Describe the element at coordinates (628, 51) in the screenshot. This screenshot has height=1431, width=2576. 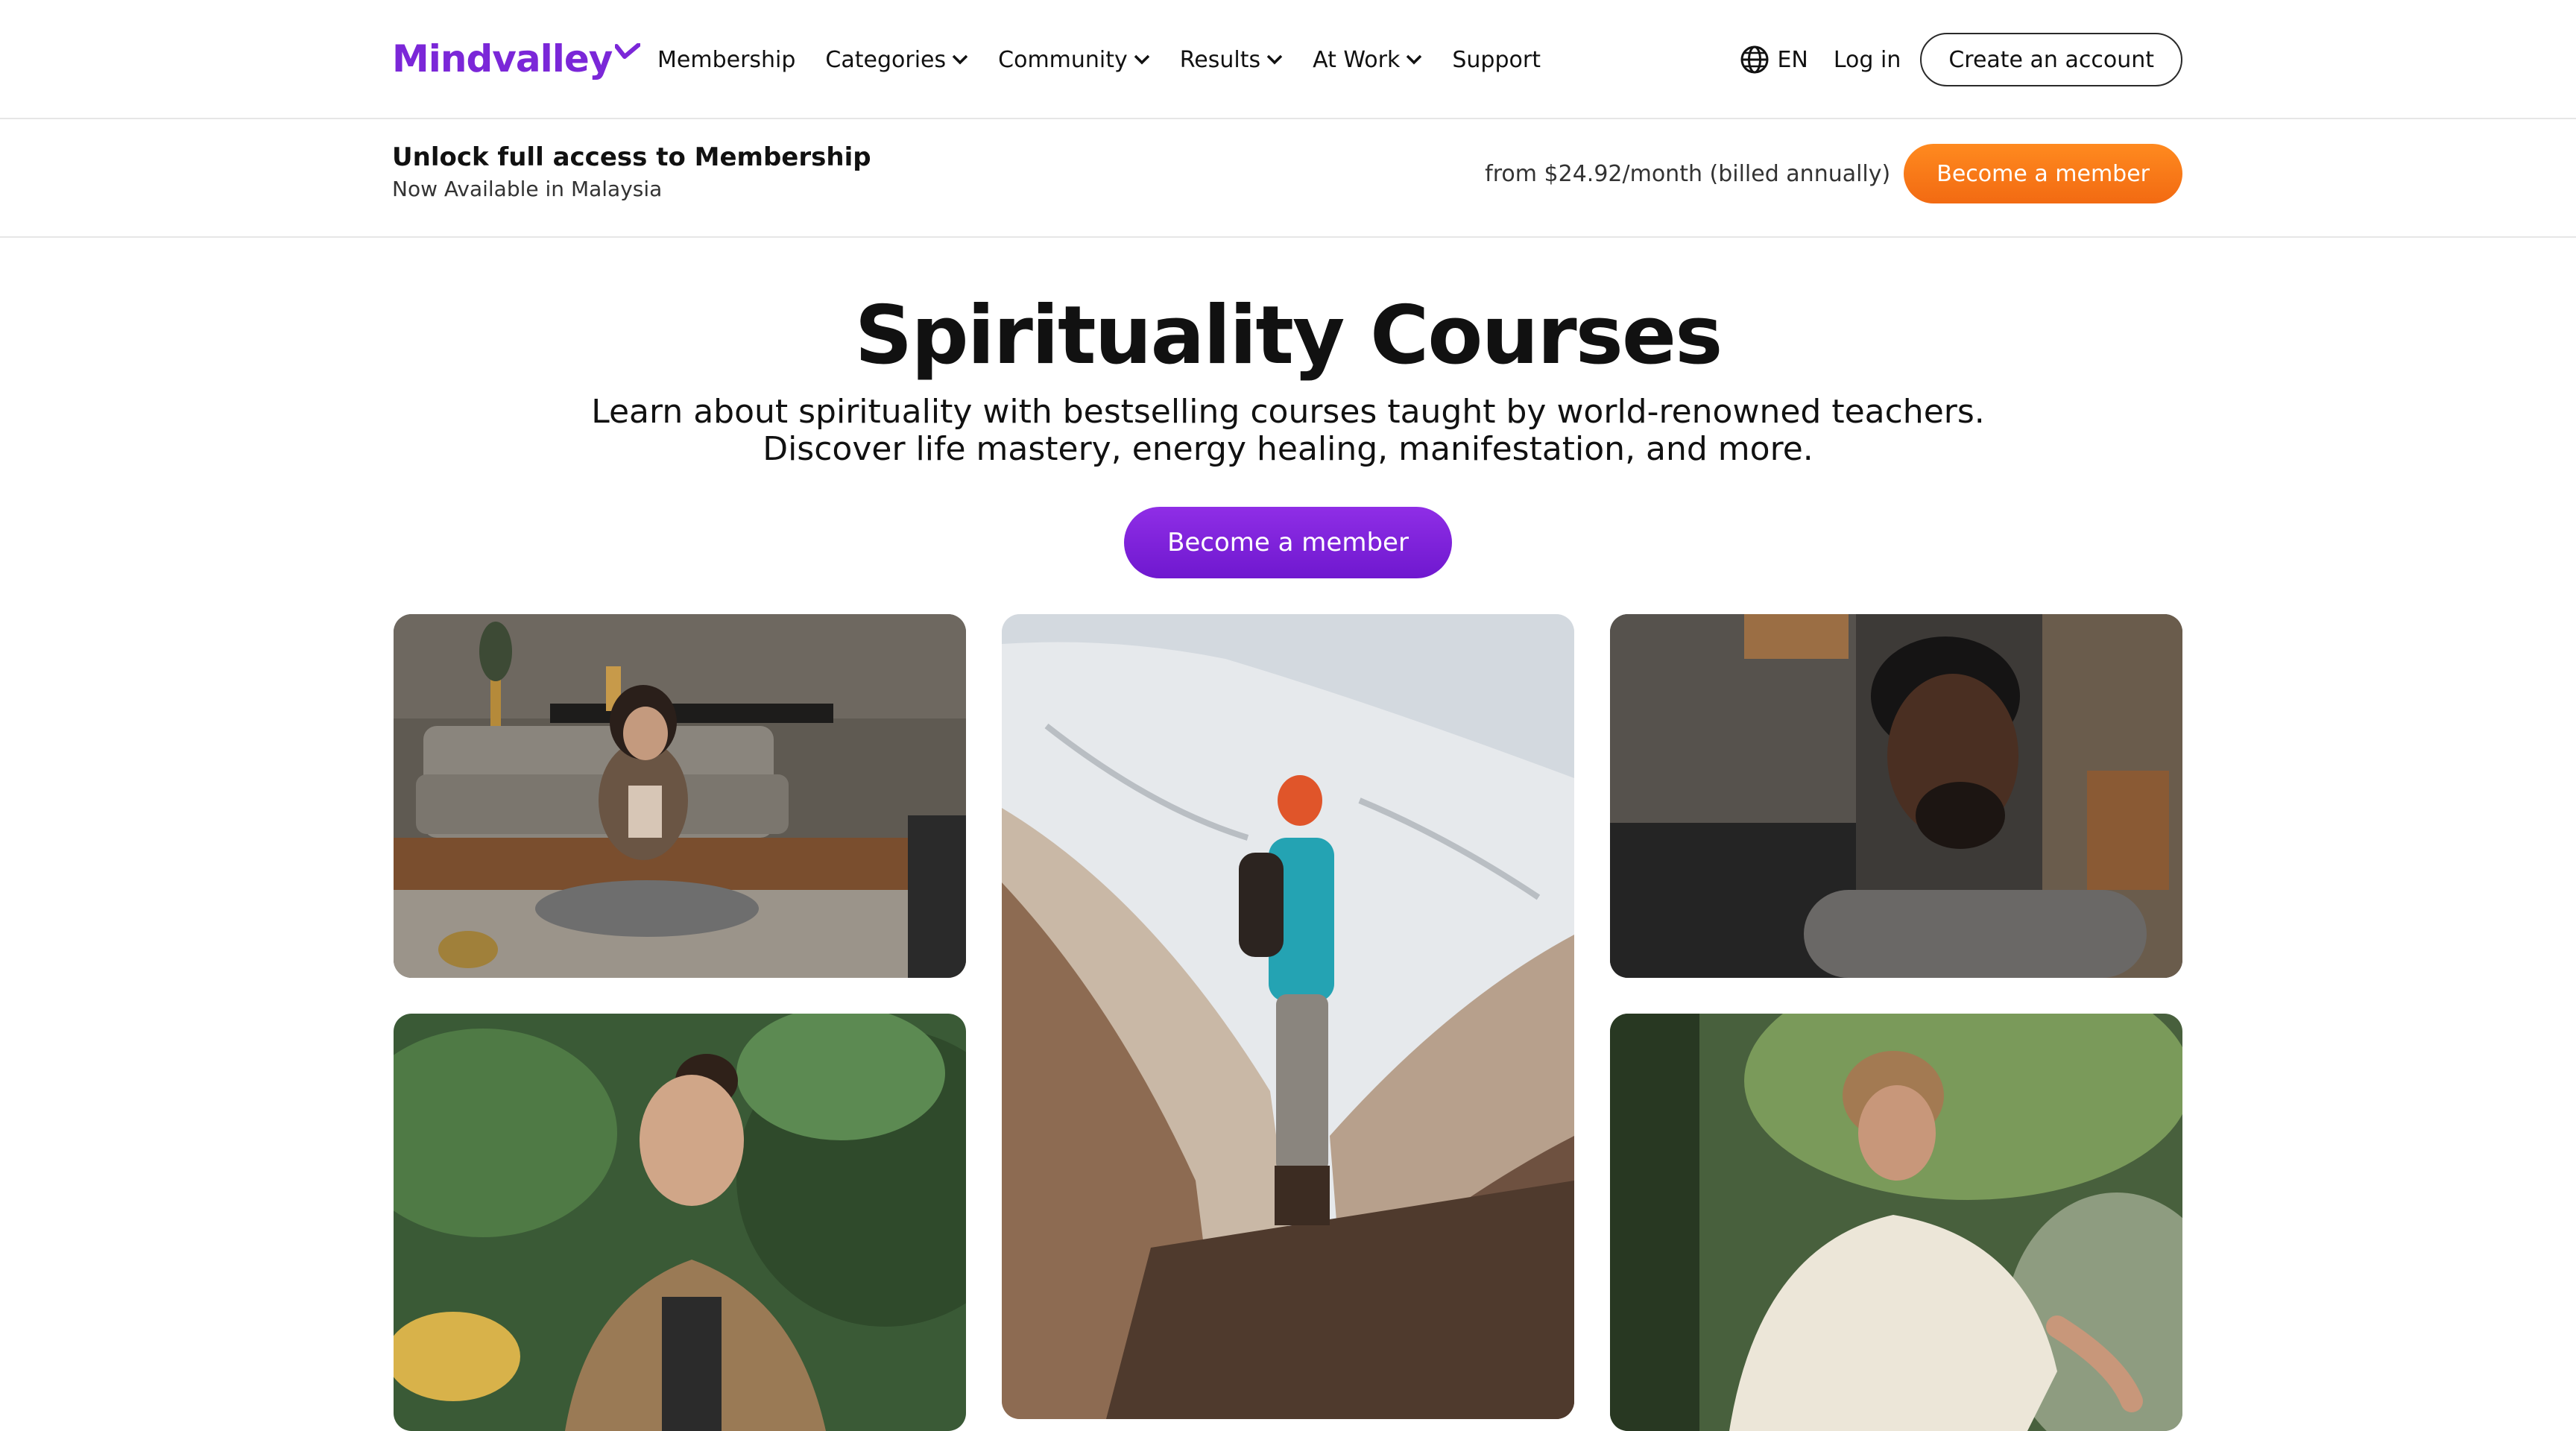
I see `logo-check-icon` at that location.